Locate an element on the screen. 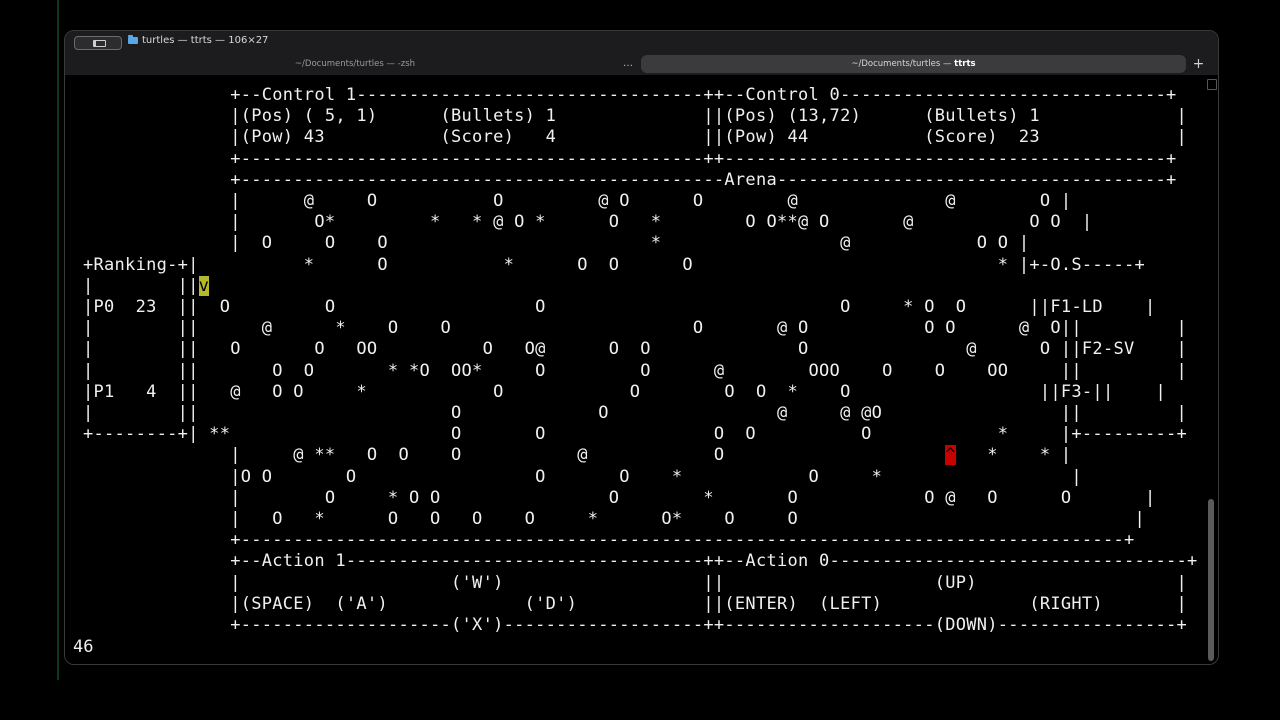 This screenshot has width=1280, height=720. screen-line-18: |O O O O O * O * | is located at coordinates (582, 476).